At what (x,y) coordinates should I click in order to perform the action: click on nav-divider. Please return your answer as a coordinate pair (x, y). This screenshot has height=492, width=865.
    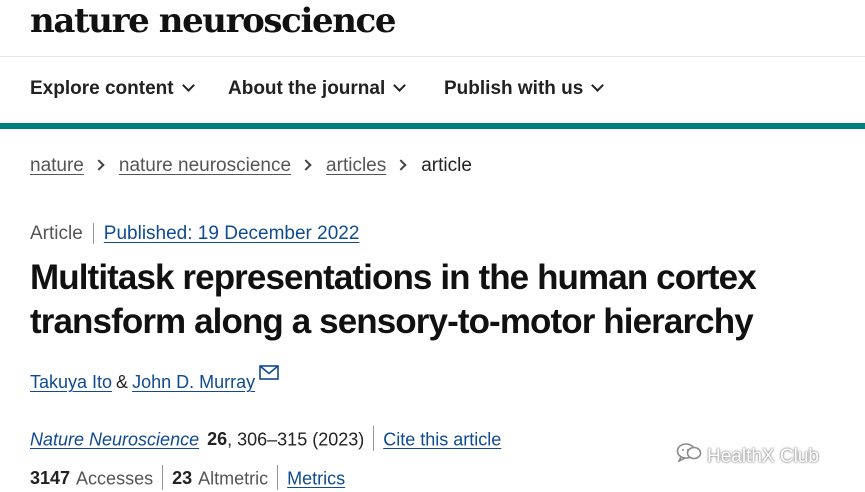
    Looking at the image, I should click on (432, 126).